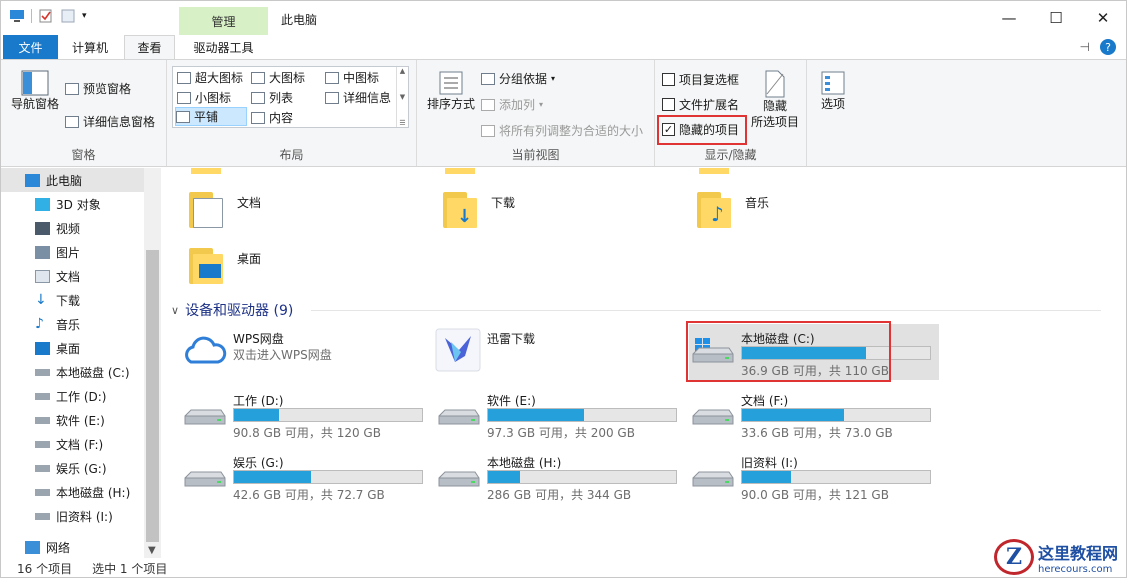 This screenshot has height=578, width=1127. I want to click on folder-music: ♪ 音乐, so click(733, 209).